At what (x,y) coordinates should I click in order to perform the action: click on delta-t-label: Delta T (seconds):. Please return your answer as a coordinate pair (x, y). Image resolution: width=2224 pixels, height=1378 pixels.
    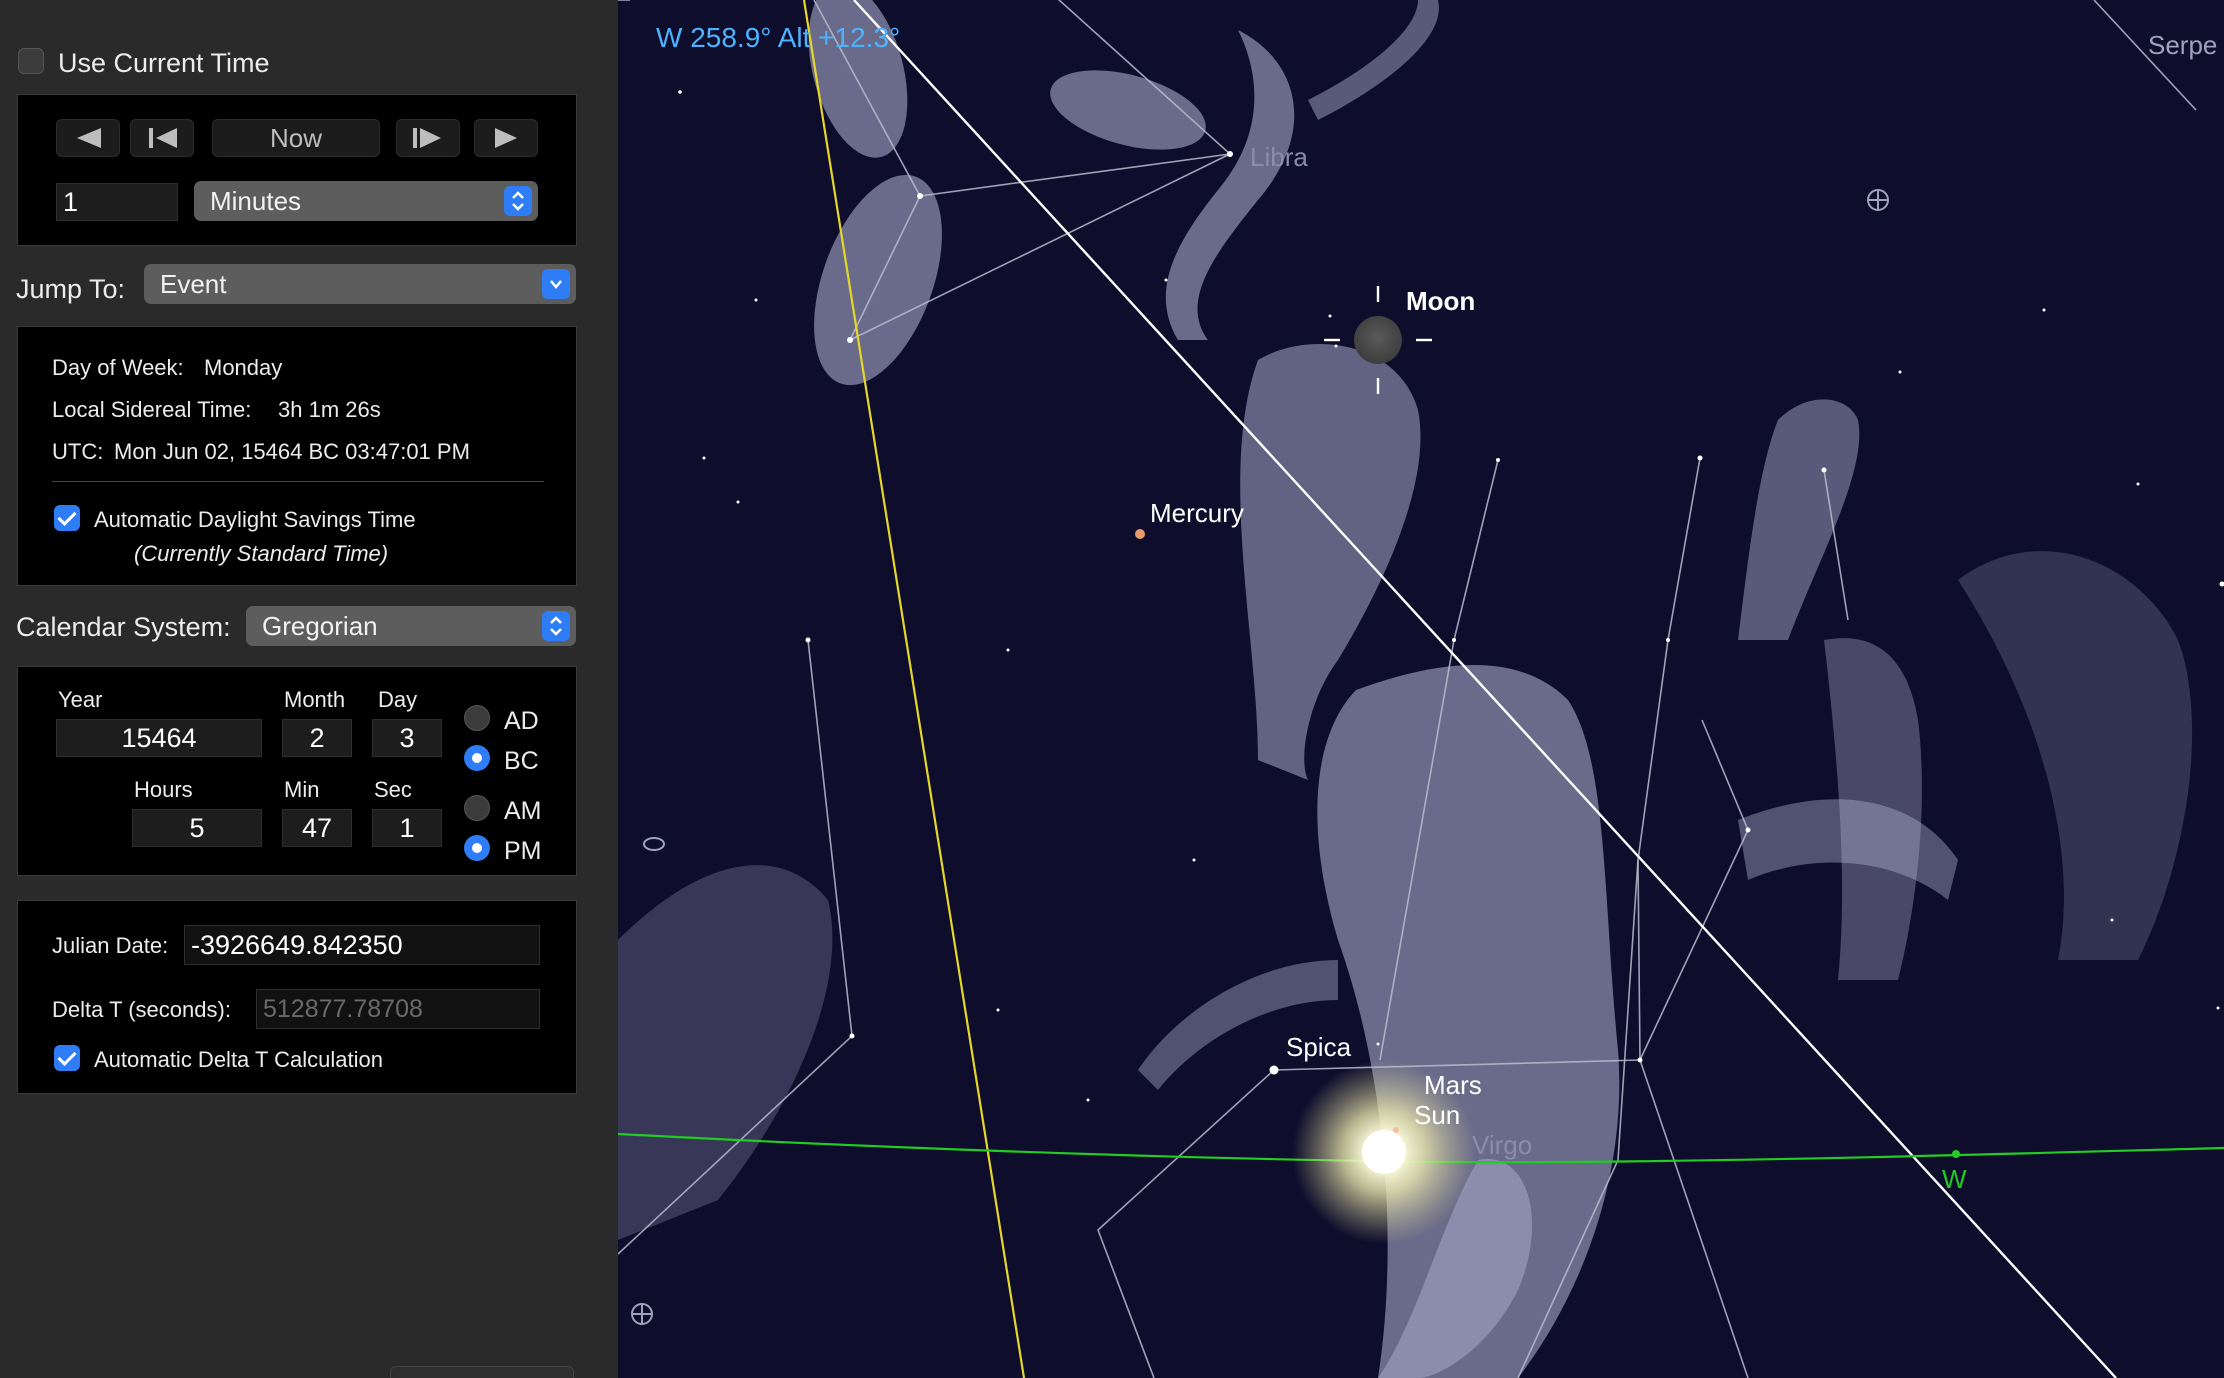
    Looking at the image, I should click on (141, 1009).